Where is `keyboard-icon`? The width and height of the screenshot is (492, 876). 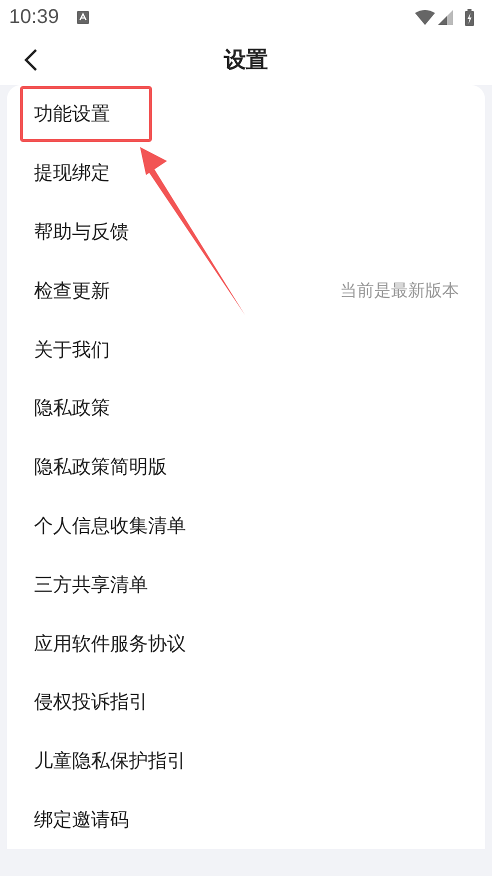 keyboard-icon is located at coordinates (83, 17).